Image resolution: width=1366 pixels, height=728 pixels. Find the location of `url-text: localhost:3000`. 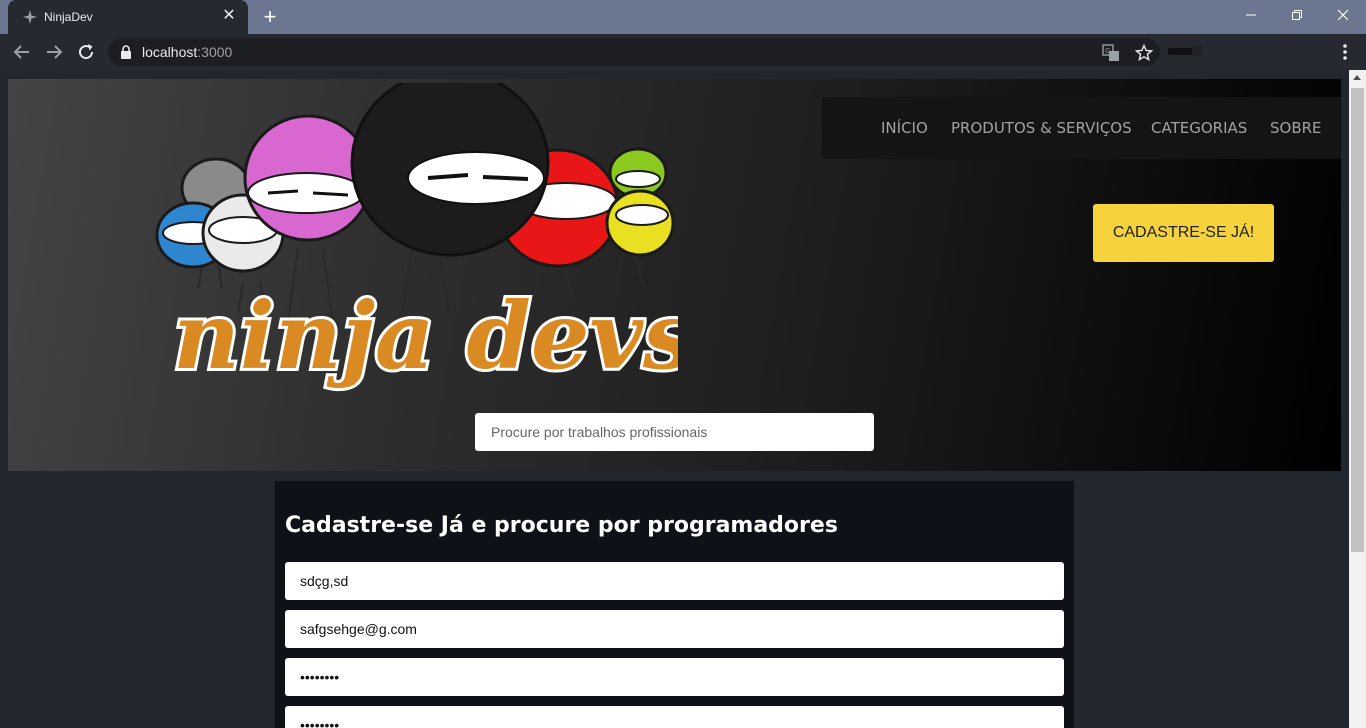

url-text: localhost:3000 is located at coordinates (187, 52).